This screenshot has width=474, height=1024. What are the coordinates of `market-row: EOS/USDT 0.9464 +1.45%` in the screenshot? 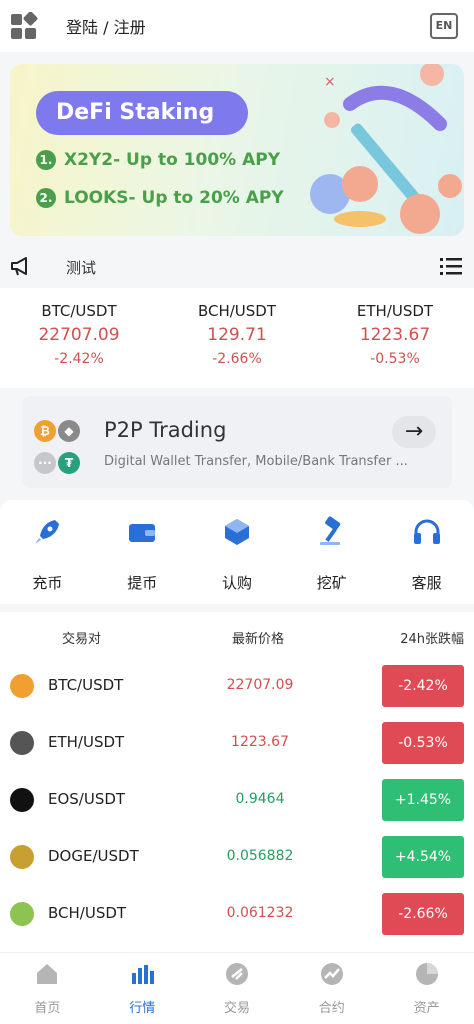 It's located at (237, 800).